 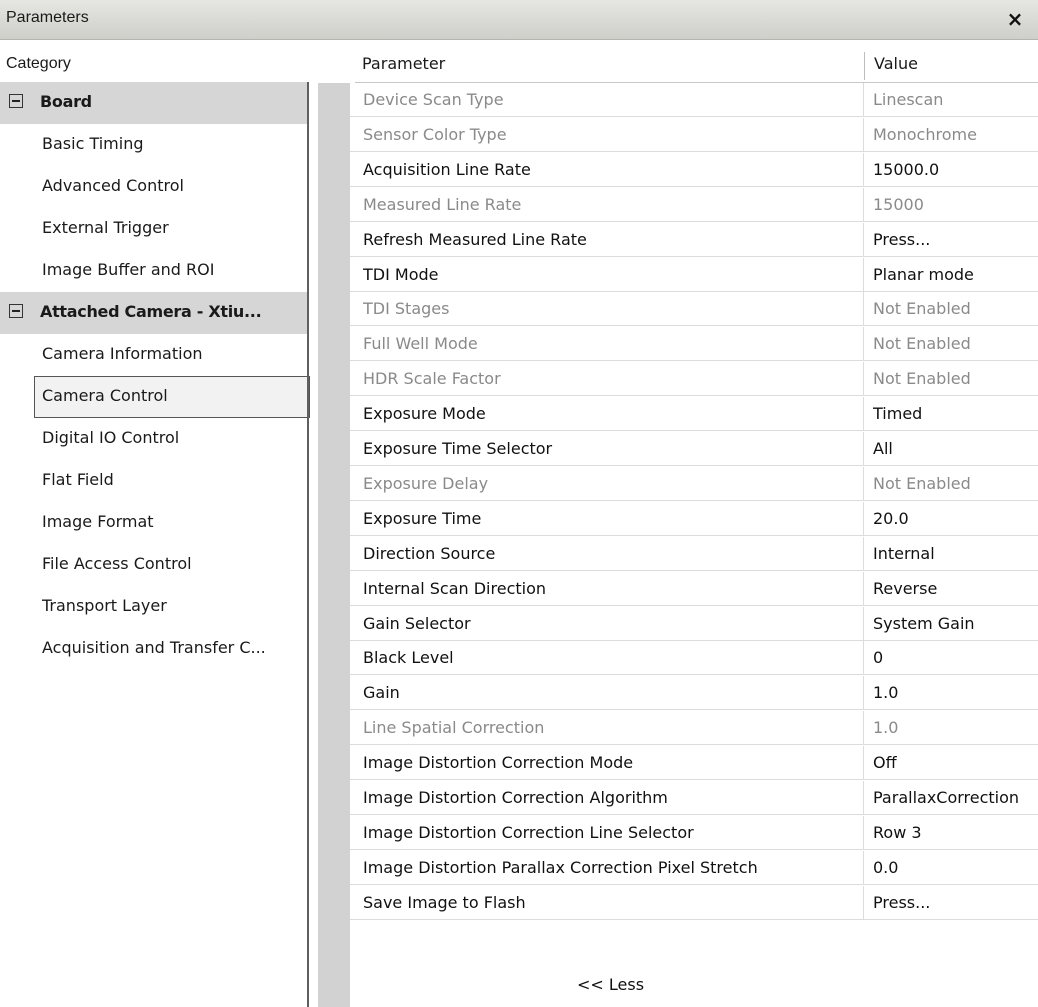 I want to click on parameter-row: Internal Scan Direction Reverse, so click(x=694, y=588).